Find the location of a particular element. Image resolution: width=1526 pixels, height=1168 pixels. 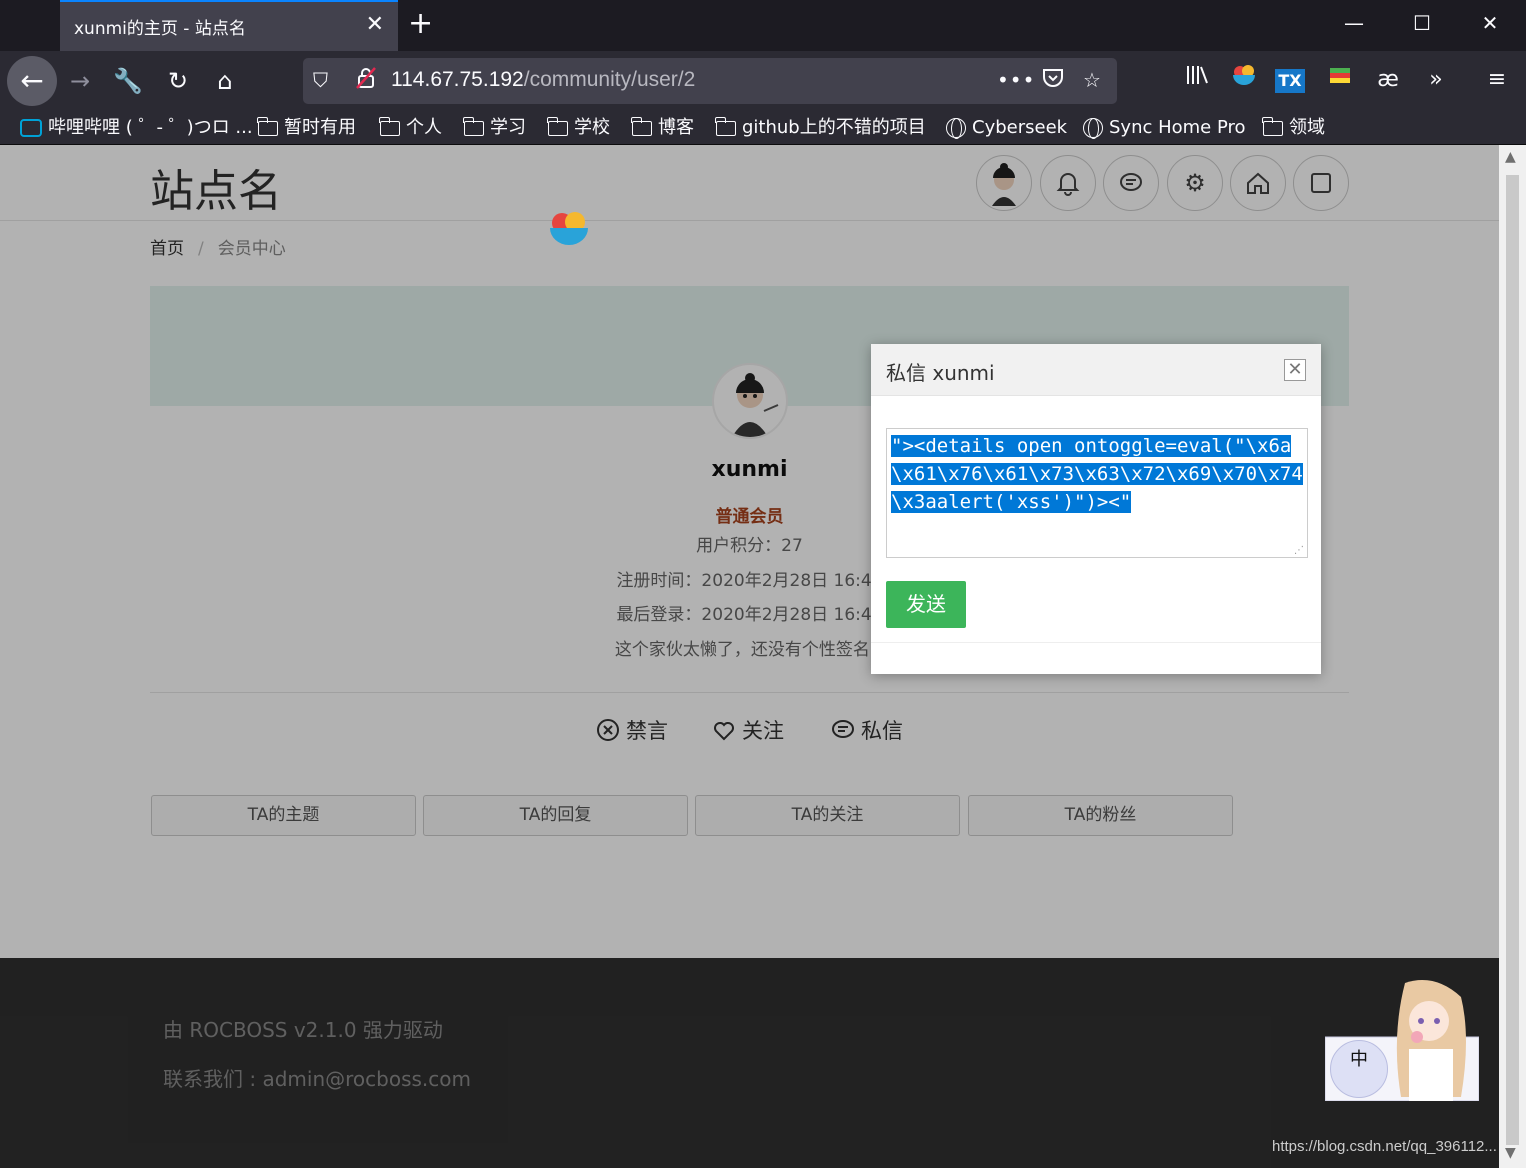

scrollbar-thumb is located at coordinates (1512, 660).